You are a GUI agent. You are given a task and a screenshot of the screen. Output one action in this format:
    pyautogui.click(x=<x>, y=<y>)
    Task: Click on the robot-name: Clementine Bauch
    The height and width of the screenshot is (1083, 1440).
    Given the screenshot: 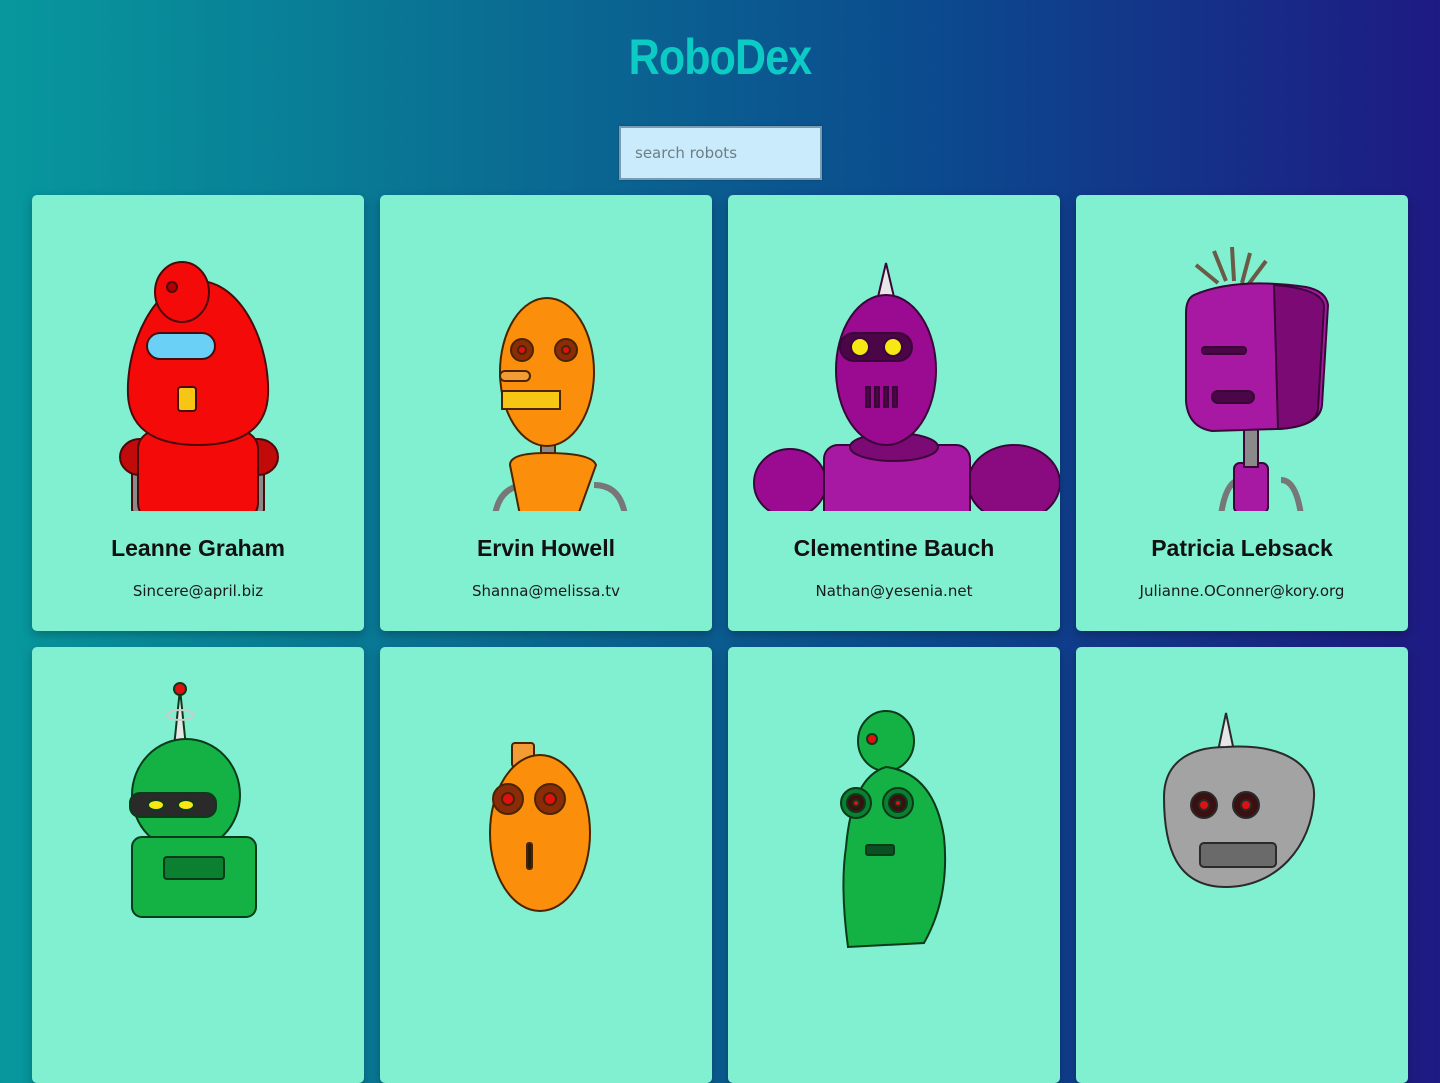 What is the action you would take?
    pyautogui.click(x=894, y=548)
    